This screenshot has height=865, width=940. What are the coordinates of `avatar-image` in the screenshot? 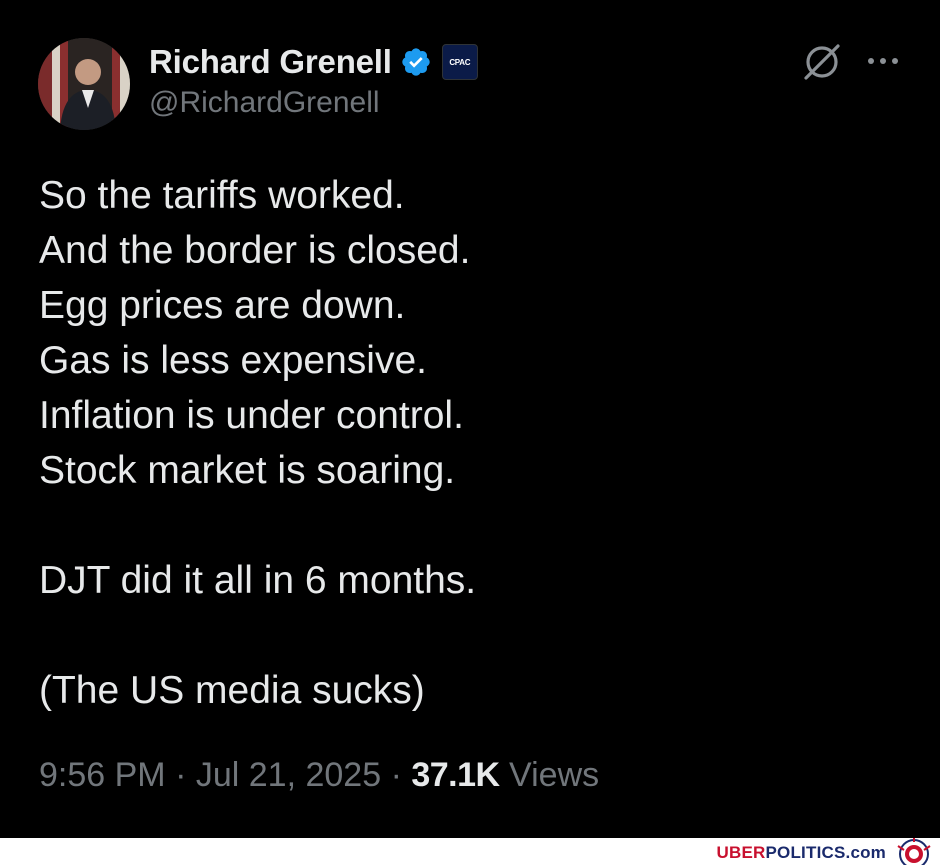 It's located at (84, 84).